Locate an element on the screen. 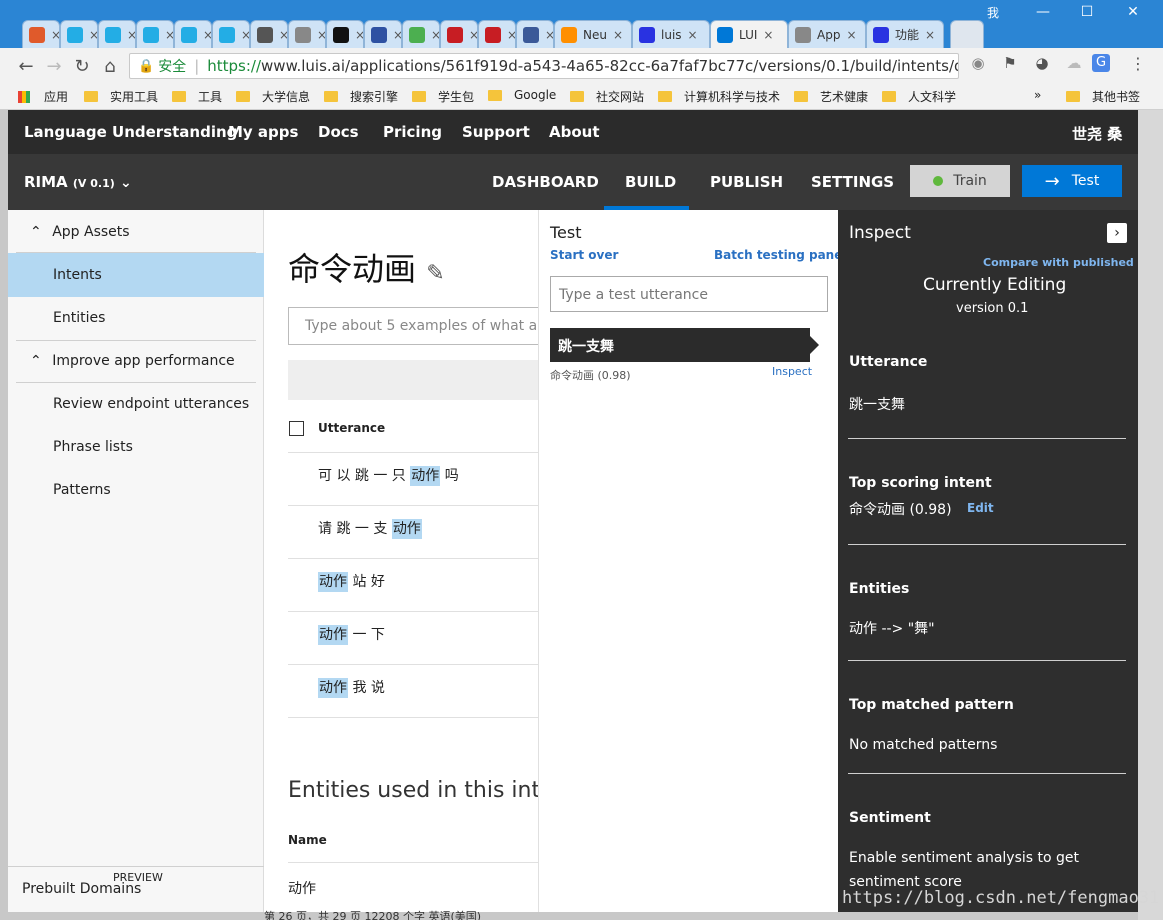 The image size is (1163, 920). utterance-row: 动作 一 下 is located at coordinates (351, 634).